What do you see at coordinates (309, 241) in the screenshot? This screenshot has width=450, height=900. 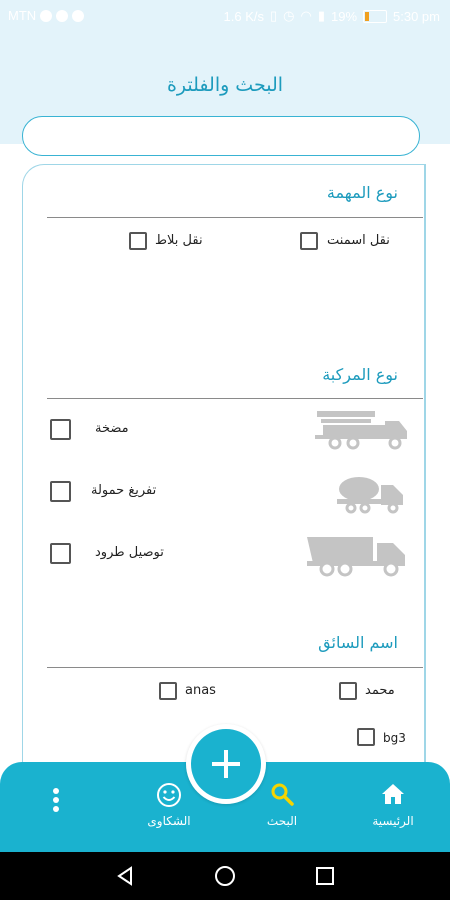 I see `checkbox-task-cement` at bounding box center [309, 241].